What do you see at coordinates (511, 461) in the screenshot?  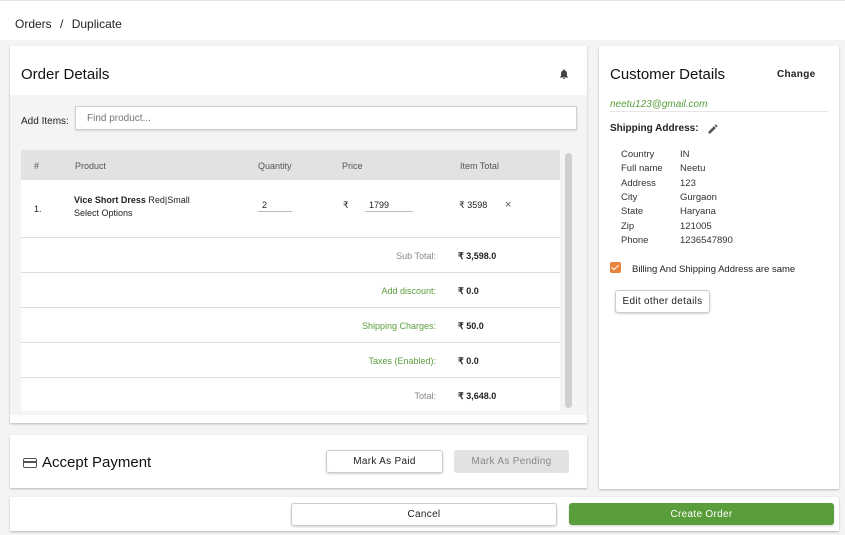 I see `mark-as-pending-button: Mark As Pending` at bounding box center [511, 461].